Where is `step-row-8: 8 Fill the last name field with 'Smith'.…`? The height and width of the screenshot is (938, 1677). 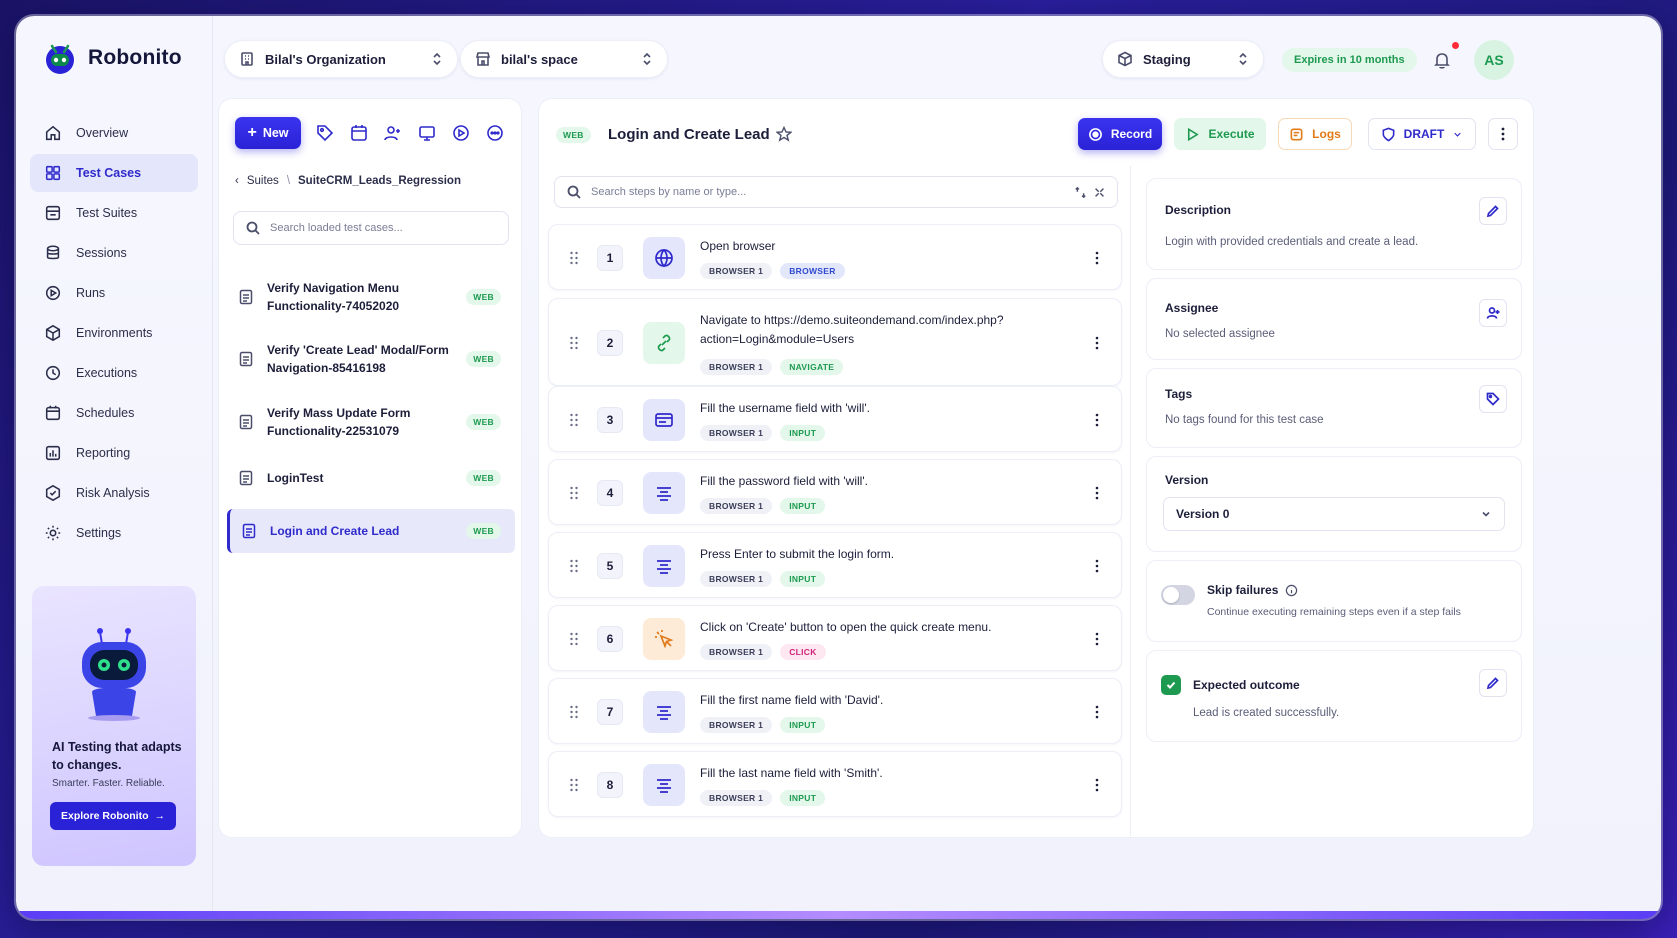 step-row-8: 8 Fill the last name field with 'Smith'.… is located at coordinates (835, 784).